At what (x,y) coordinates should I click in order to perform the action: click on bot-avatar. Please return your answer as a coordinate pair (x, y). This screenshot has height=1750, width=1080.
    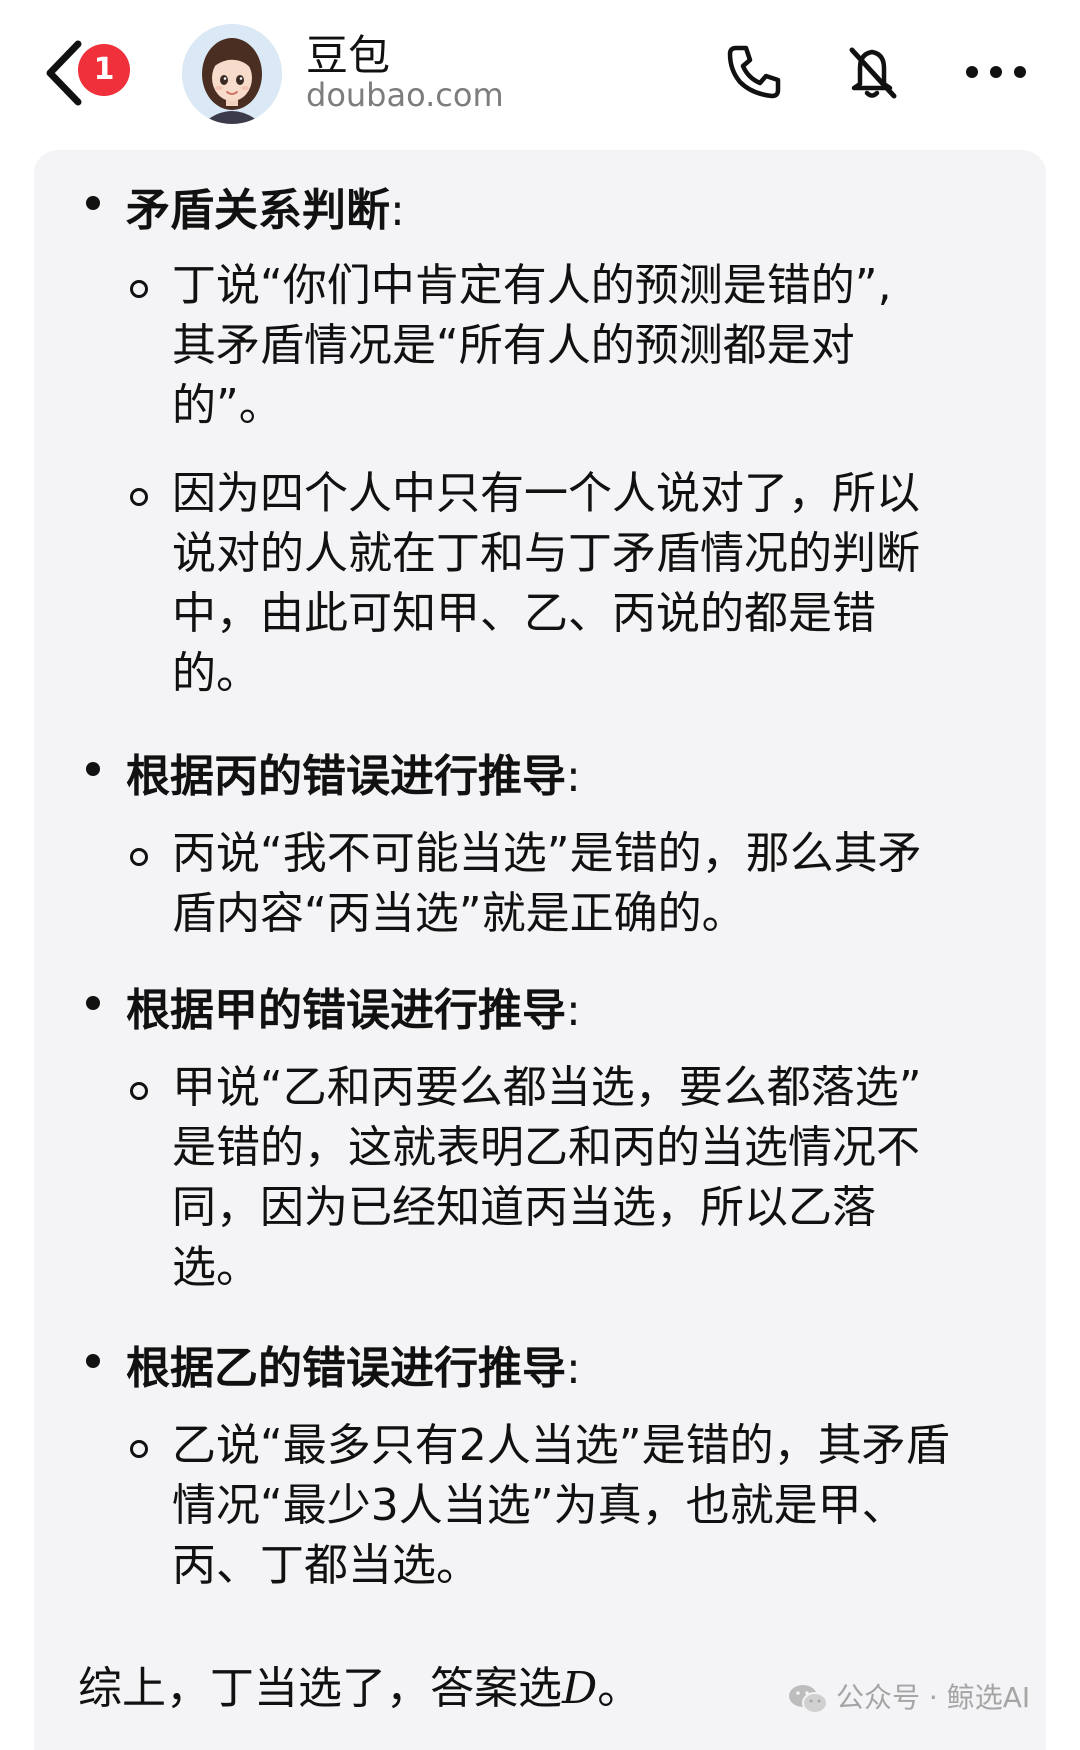
    Looking at the image, I should click on (232, 74).